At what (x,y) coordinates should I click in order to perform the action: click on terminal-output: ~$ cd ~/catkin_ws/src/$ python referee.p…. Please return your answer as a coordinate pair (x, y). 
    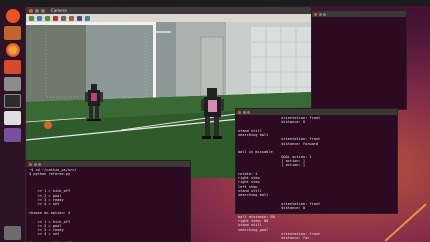
    Looking at the image, I should click on (108, 204).